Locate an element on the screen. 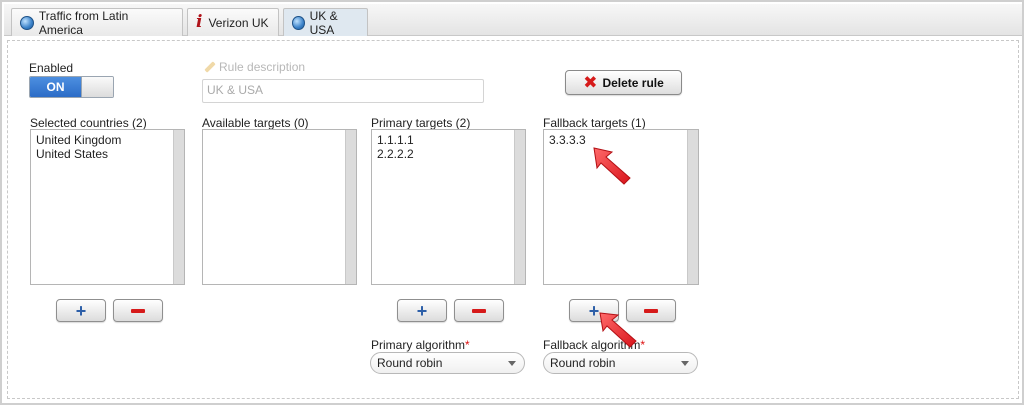  delete-rule-label: Delete rule is located at coordinates (633, 82).